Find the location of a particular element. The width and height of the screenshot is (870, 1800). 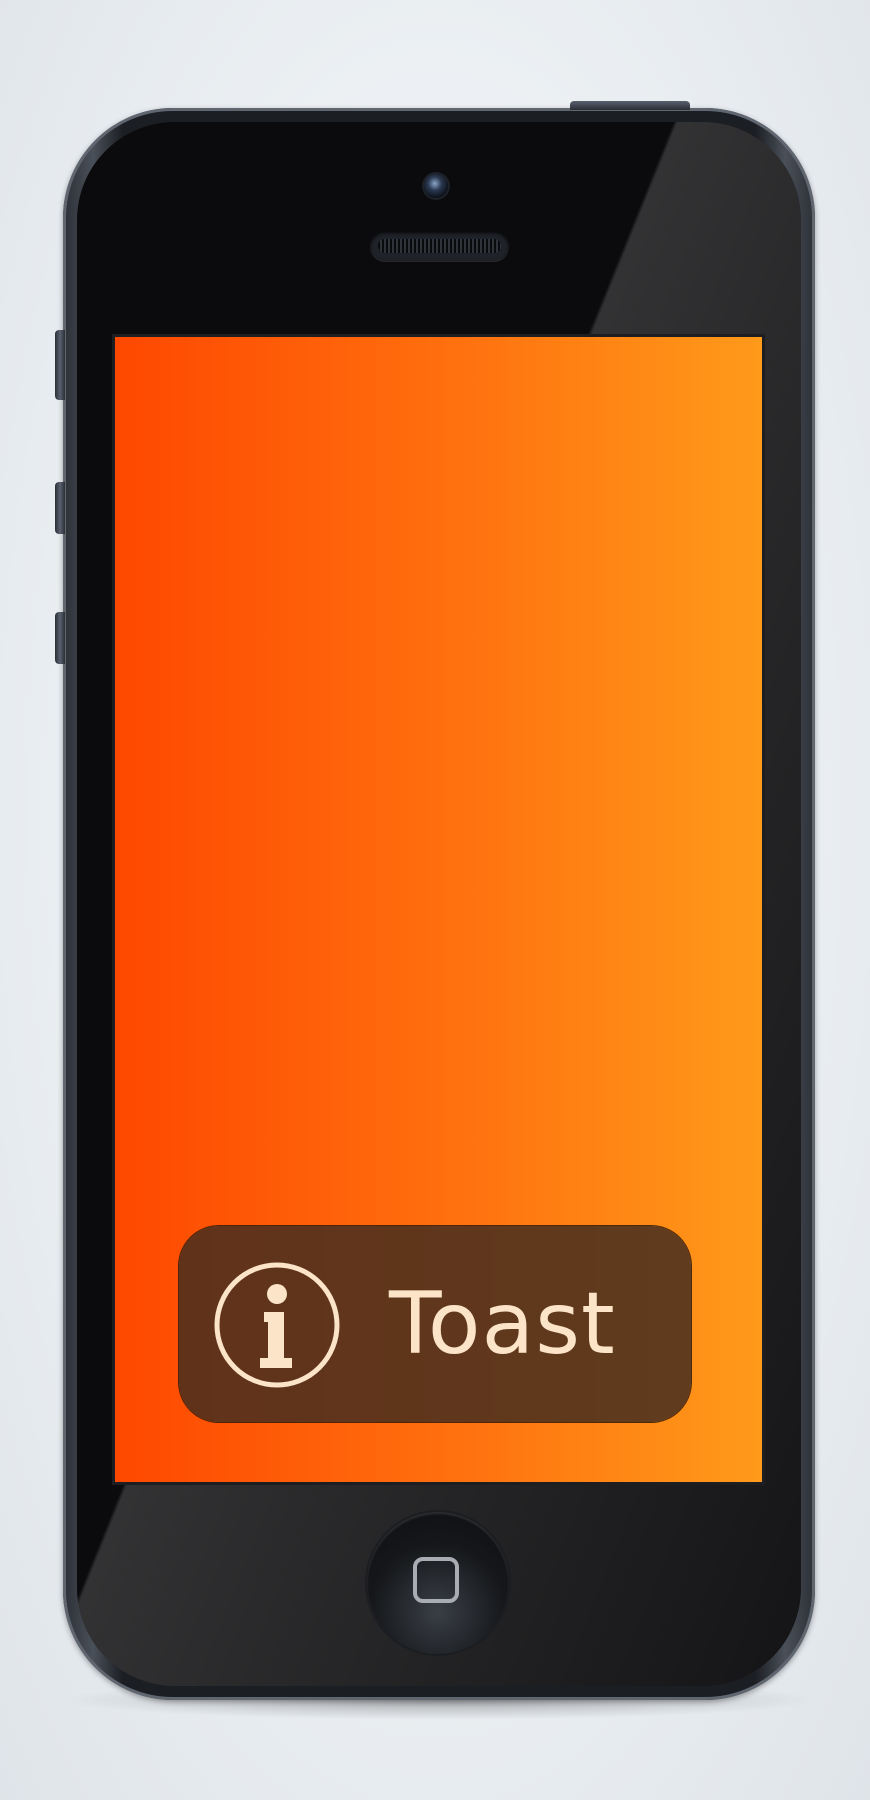

home-button is located at coordinates (438, 1583).